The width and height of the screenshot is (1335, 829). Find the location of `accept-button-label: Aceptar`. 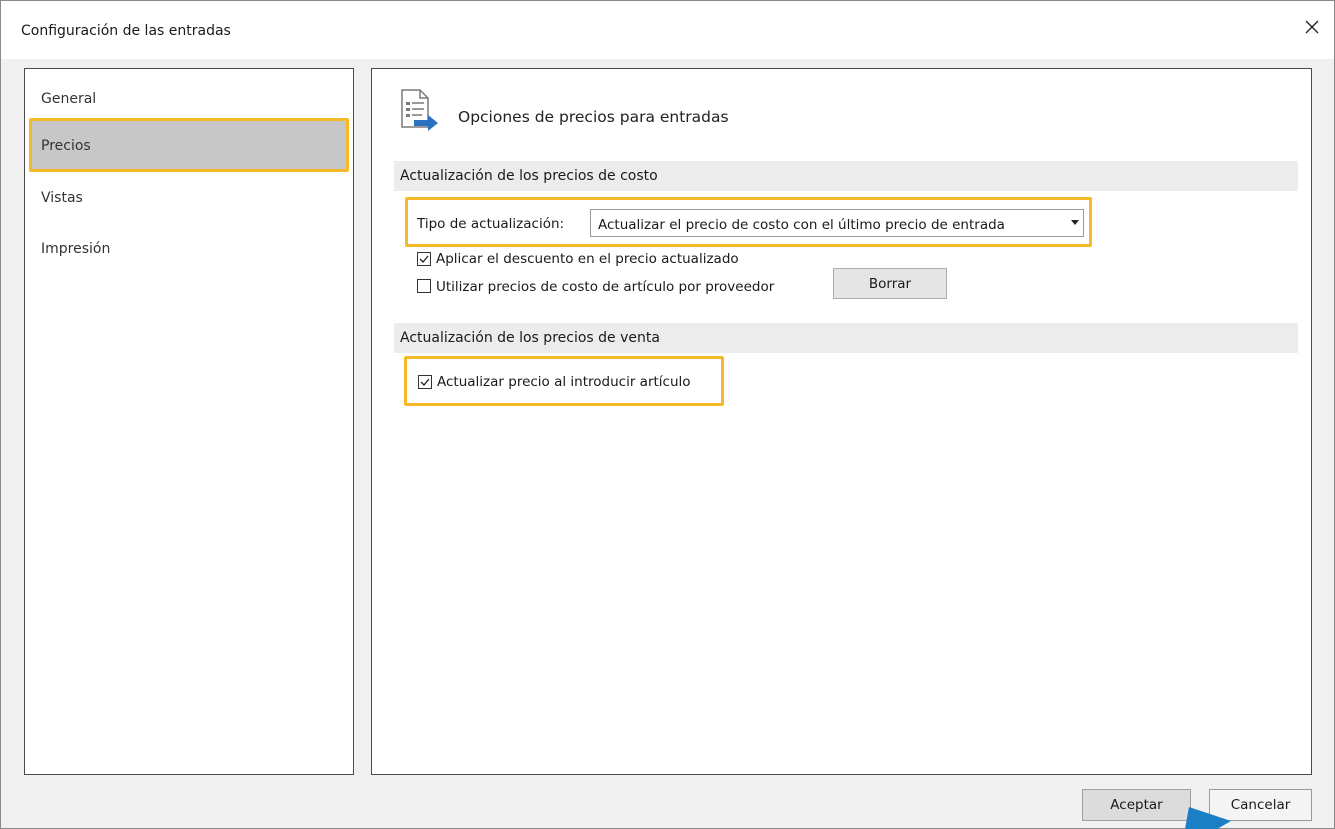

accept-button-label: Aceptar is located at coordinates (1136, 805).